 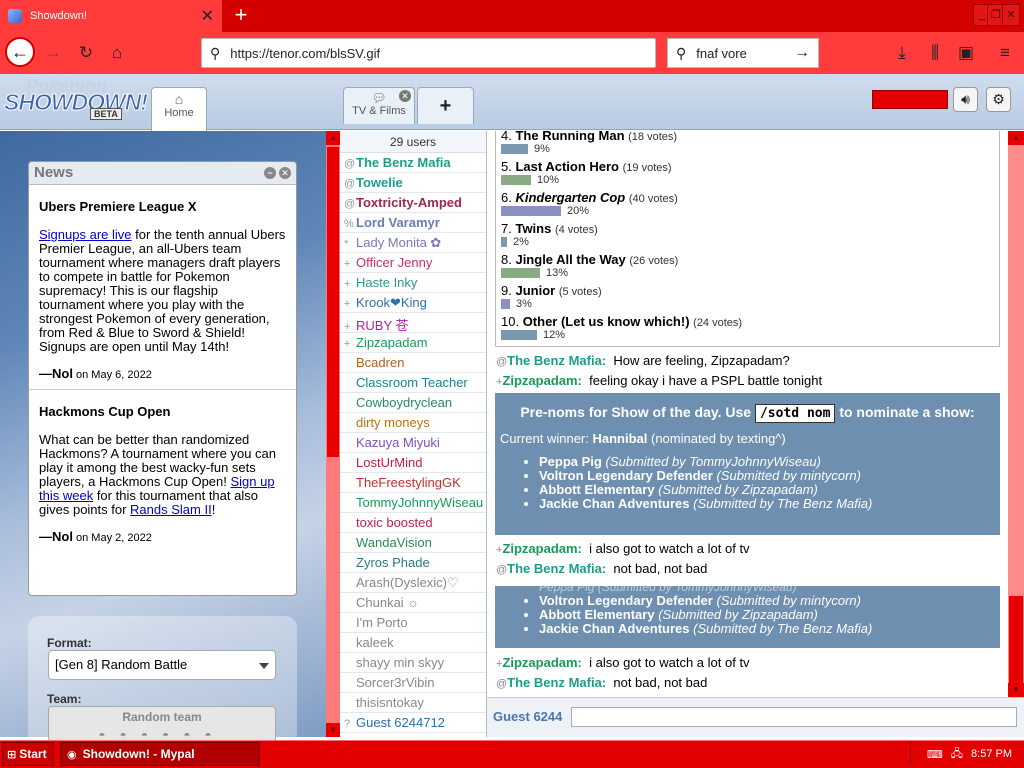 What do you see at coordinates (413, 563) in the screenshot?
I see `user-list-item: Zyros Phade` at bounding box center [413, 563].